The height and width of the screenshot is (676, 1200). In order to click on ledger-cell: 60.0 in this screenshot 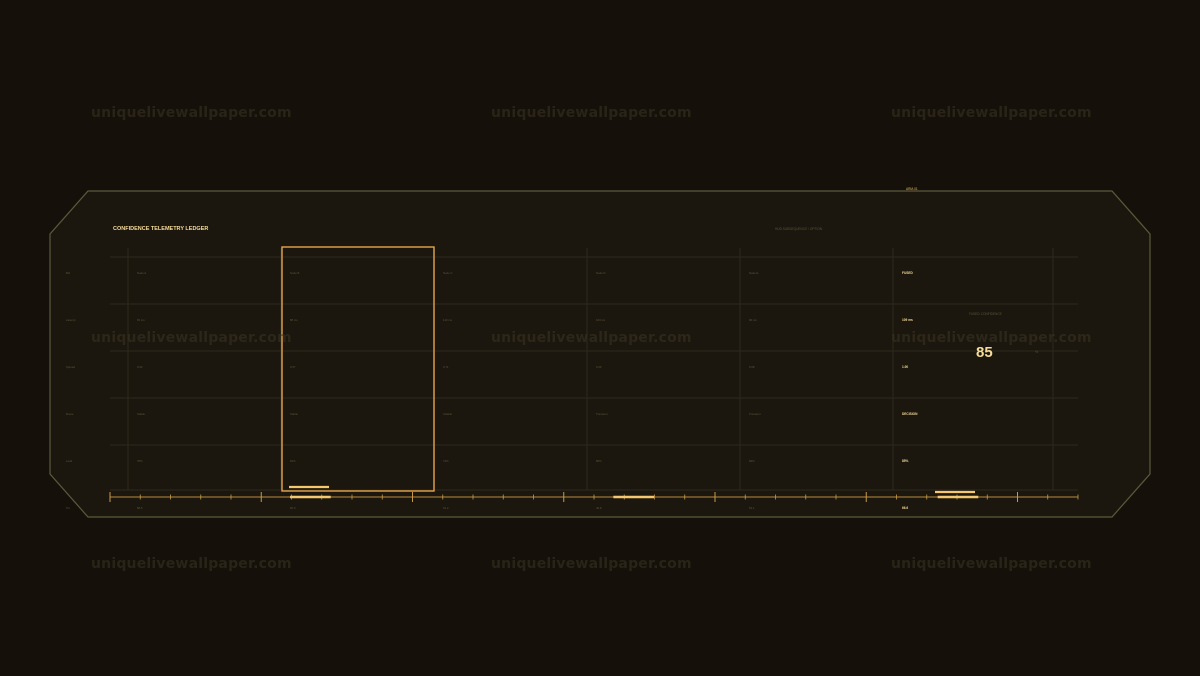, I will do `click(293, 508)`.